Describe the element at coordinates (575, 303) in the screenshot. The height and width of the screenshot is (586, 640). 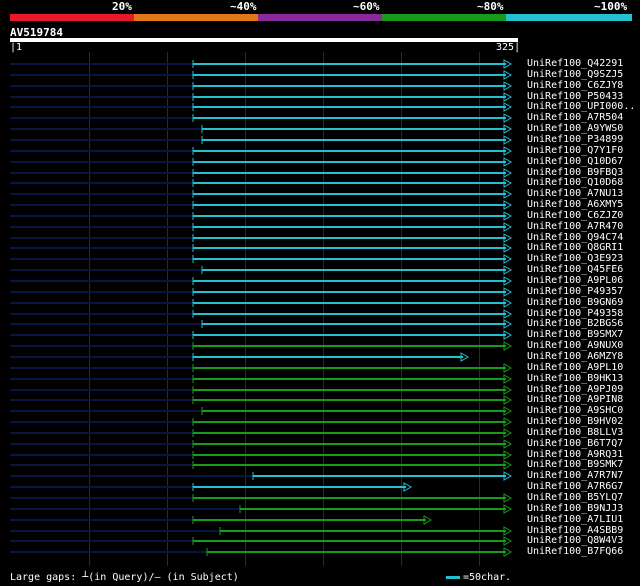
I see `hit-name-link: UniRef100_B9GN69` at that location.